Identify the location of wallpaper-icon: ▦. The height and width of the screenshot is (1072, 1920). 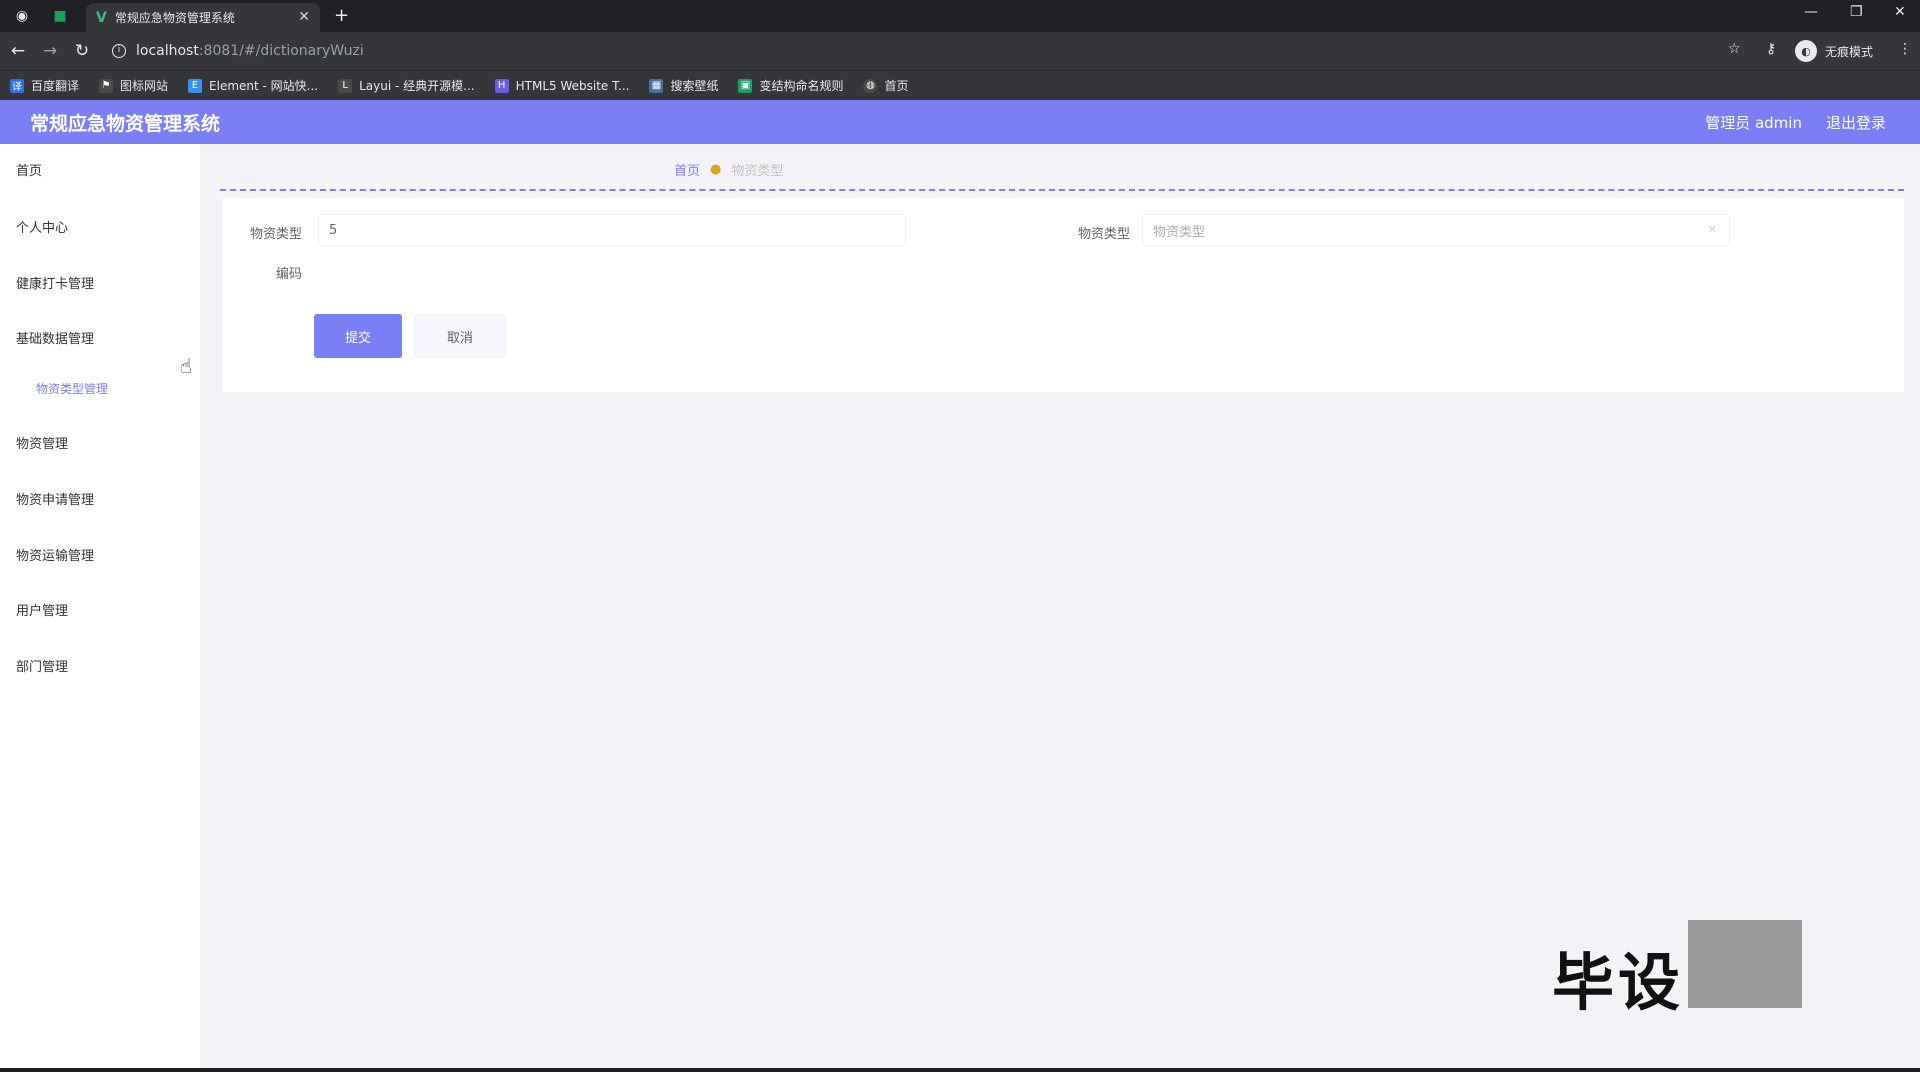
(656, 85).